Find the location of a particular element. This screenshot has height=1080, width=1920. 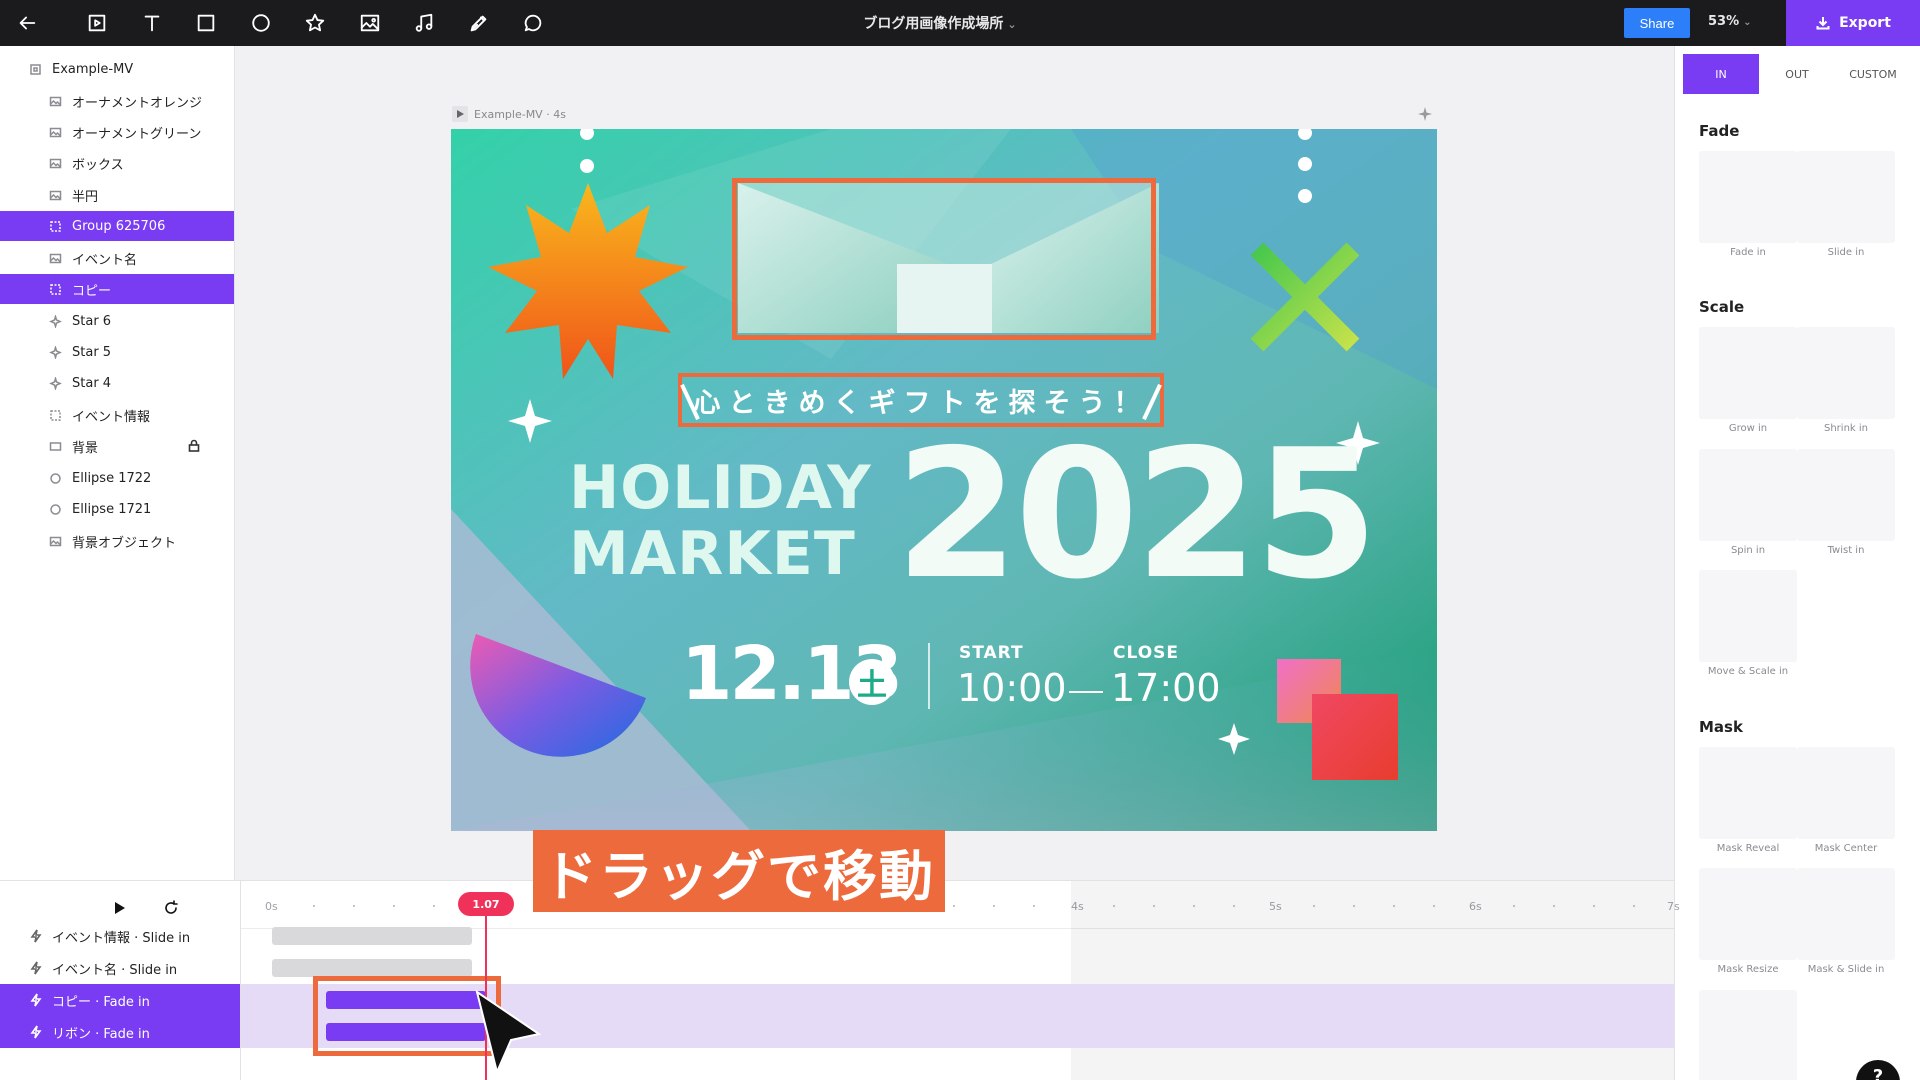

artboard-label-text: Example-MV · 4s is located at coordinates (520, 114).